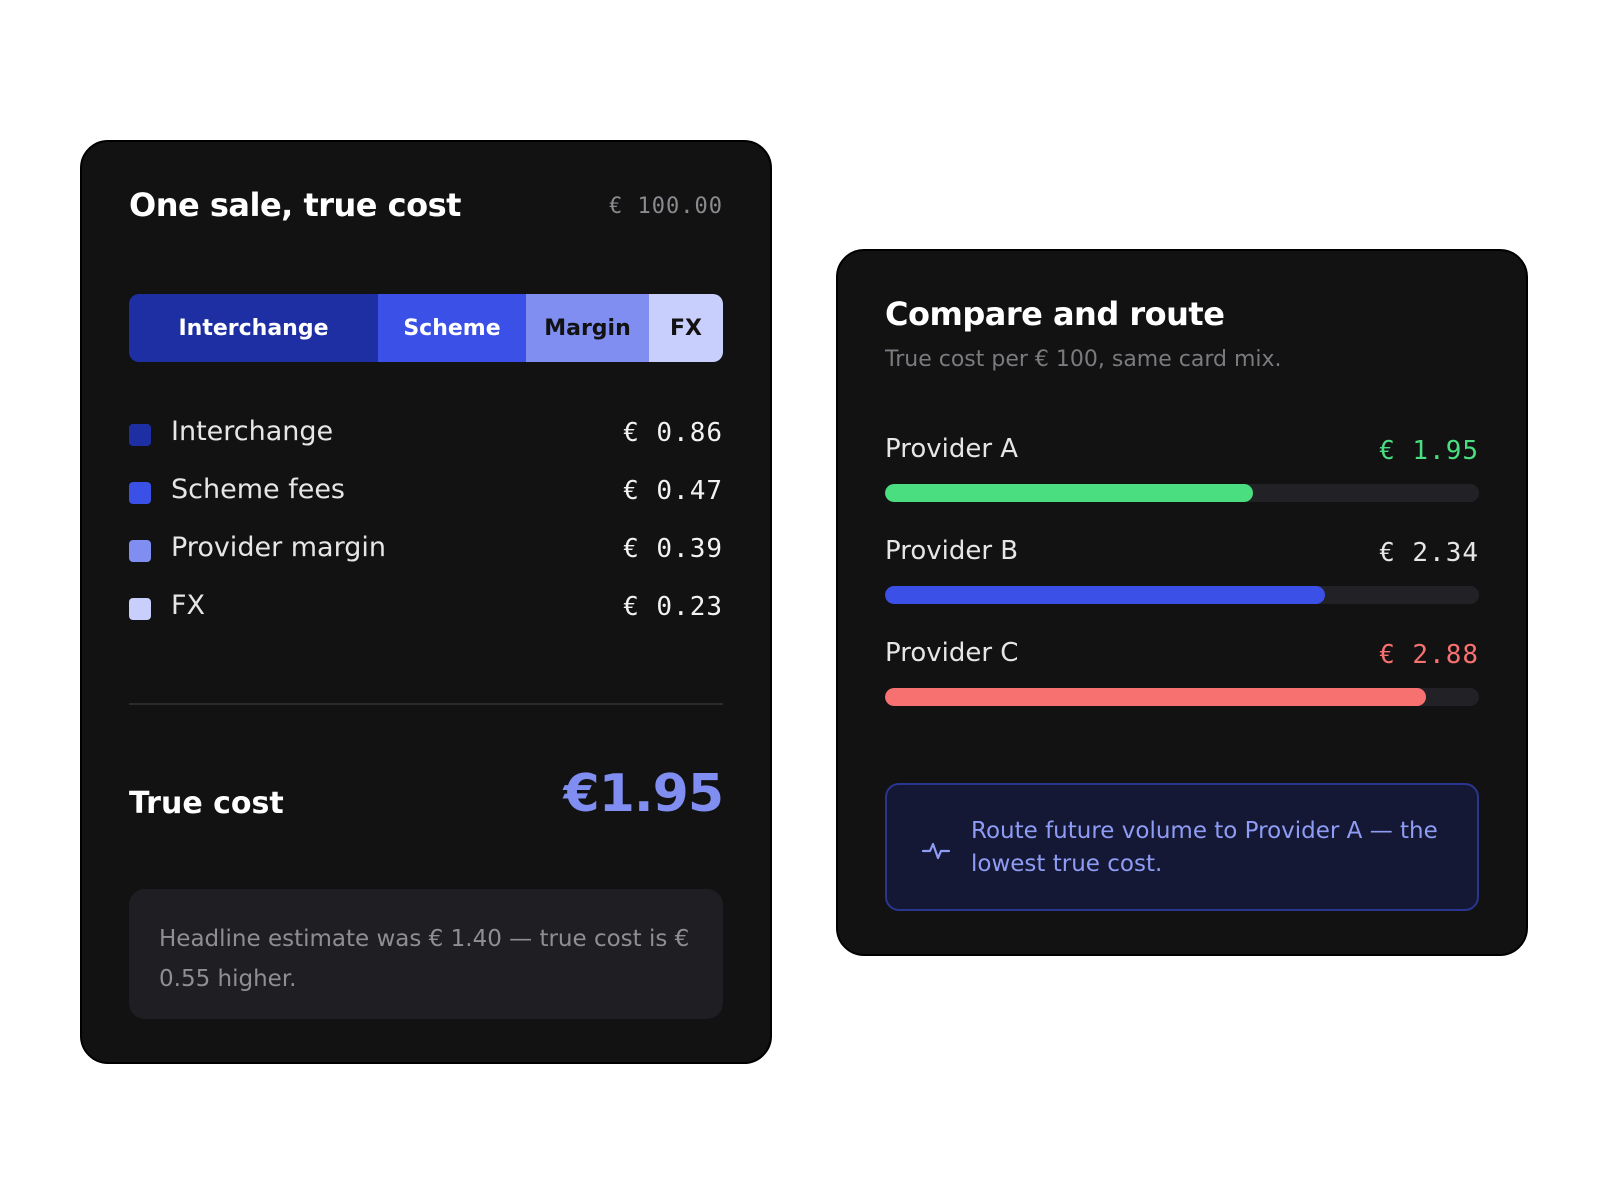  I want to click on breakdown-label: Interchange, so click(252, 431).